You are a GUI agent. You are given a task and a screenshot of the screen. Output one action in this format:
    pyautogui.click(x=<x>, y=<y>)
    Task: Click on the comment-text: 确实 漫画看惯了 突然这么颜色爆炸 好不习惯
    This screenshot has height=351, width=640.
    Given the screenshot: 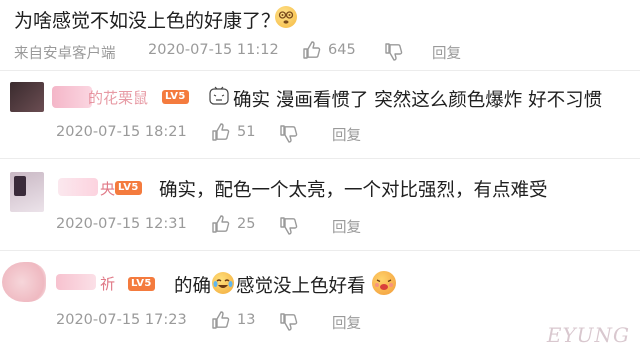 What is the action you would take?
    pyautogui.click(x=418, y=100)
    